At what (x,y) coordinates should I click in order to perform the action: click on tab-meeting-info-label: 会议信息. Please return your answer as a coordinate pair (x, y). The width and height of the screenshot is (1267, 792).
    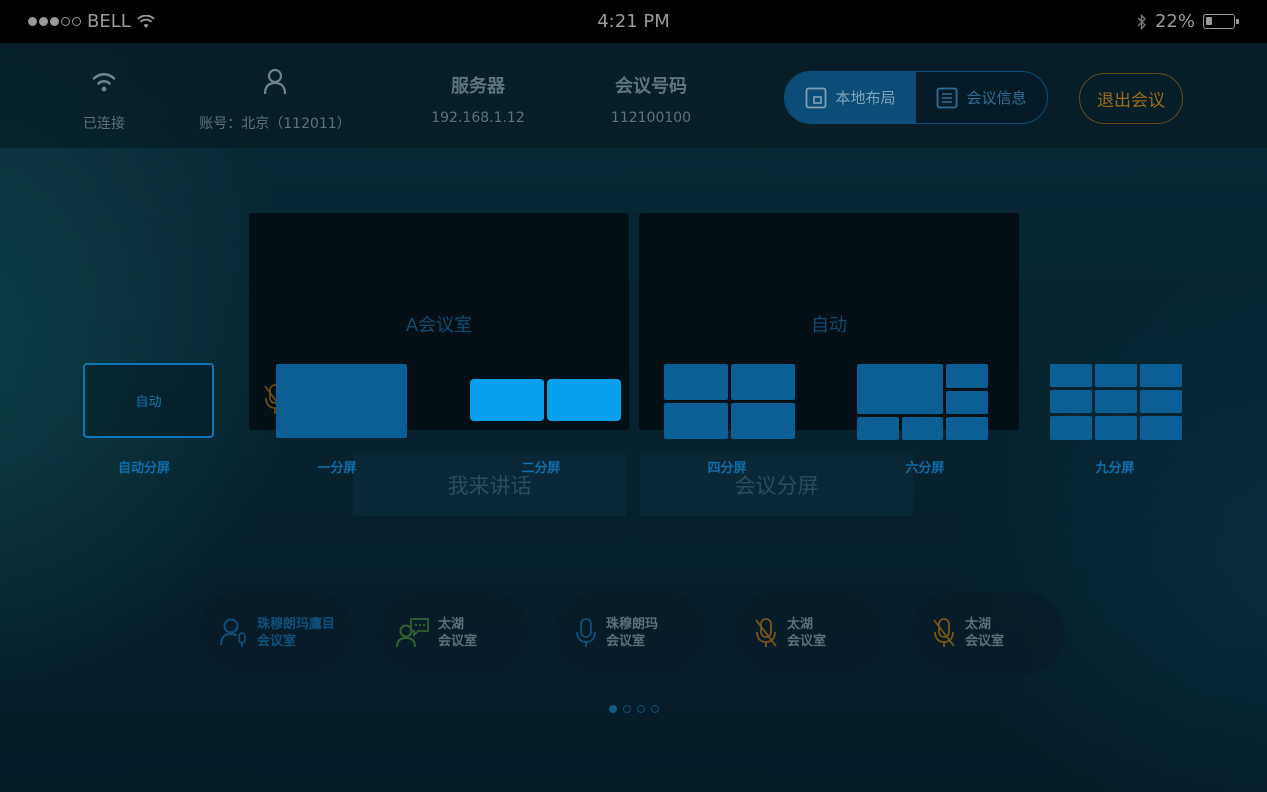
    Looking at the image, I should click on (996, 98).